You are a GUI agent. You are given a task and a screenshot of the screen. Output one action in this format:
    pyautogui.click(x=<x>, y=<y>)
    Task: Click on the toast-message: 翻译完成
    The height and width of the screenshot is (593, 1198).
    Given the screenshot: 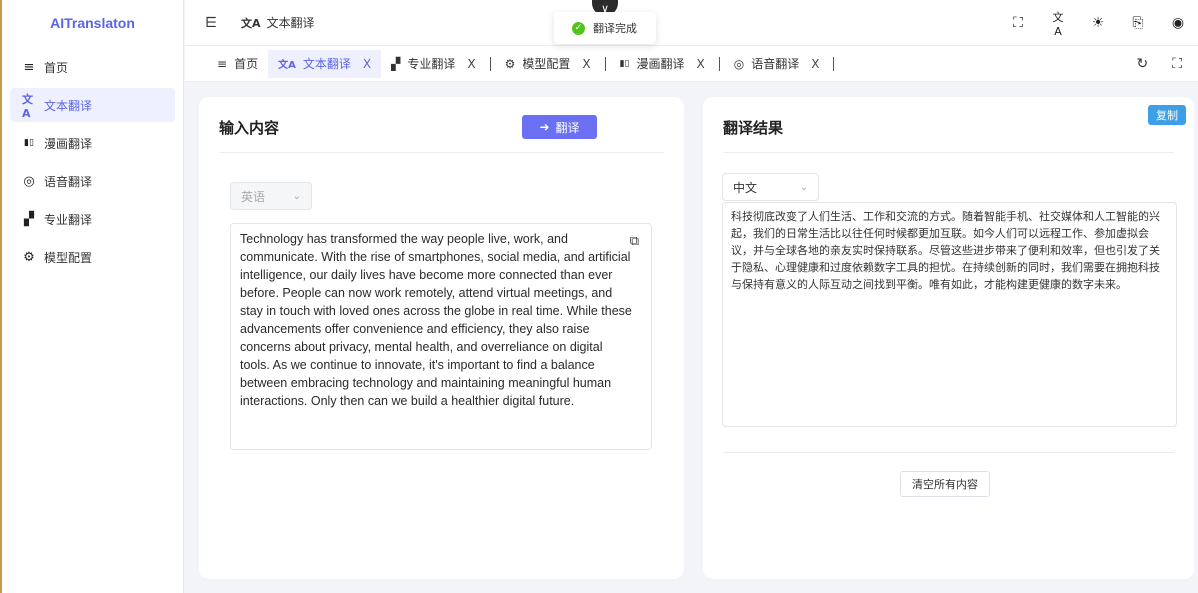 What is the action you would take?
    pyautogui.click(x=615, y=28)
    